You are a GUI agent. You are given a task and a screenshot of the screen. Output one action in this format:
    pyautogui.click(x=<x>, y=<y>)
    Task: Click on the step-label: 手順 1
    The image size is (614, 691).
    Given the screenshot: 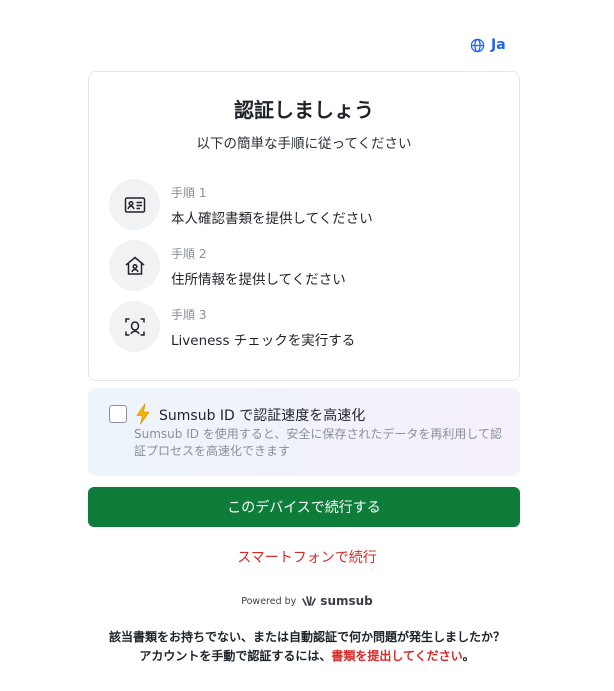 What is the action you would take?
    pyautogui.click(x=189, y=193)
    